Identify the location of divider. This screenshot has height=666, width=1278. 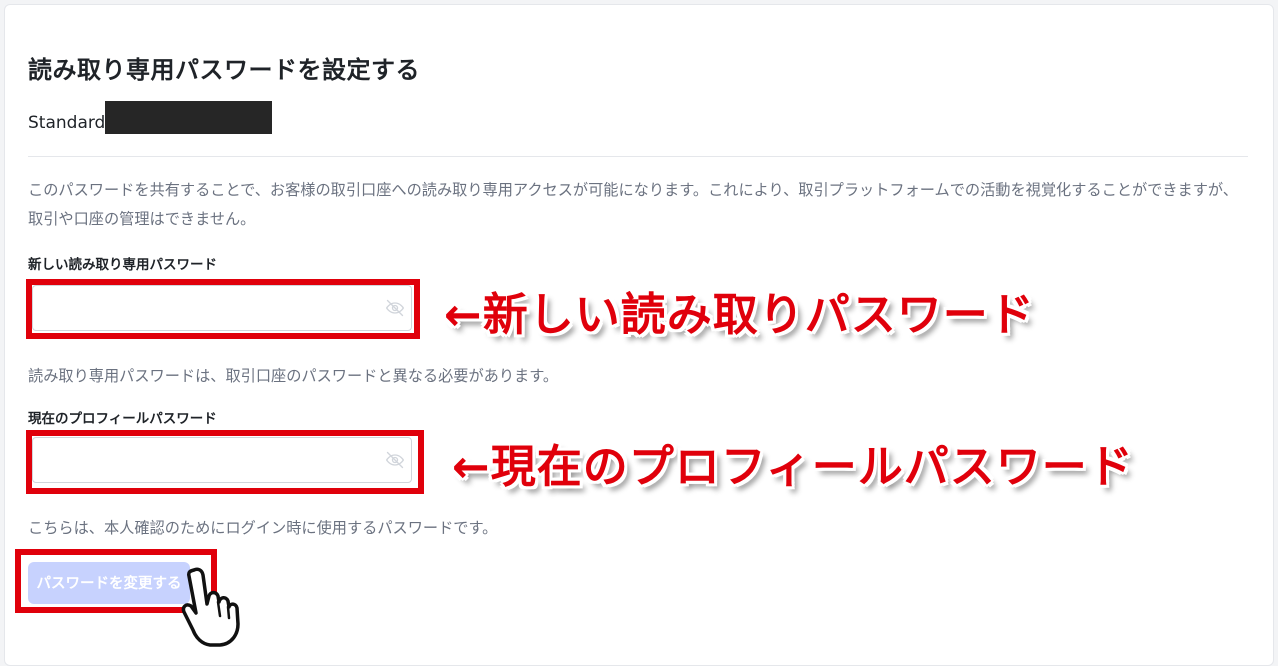
(638, 156).